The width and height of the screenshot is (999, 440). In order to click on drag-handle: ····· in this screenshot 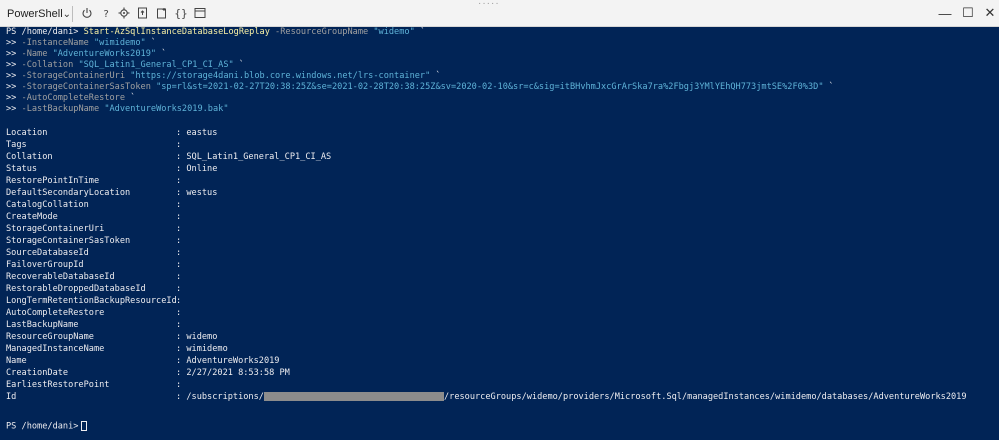, I will do `click(489, 4)`.